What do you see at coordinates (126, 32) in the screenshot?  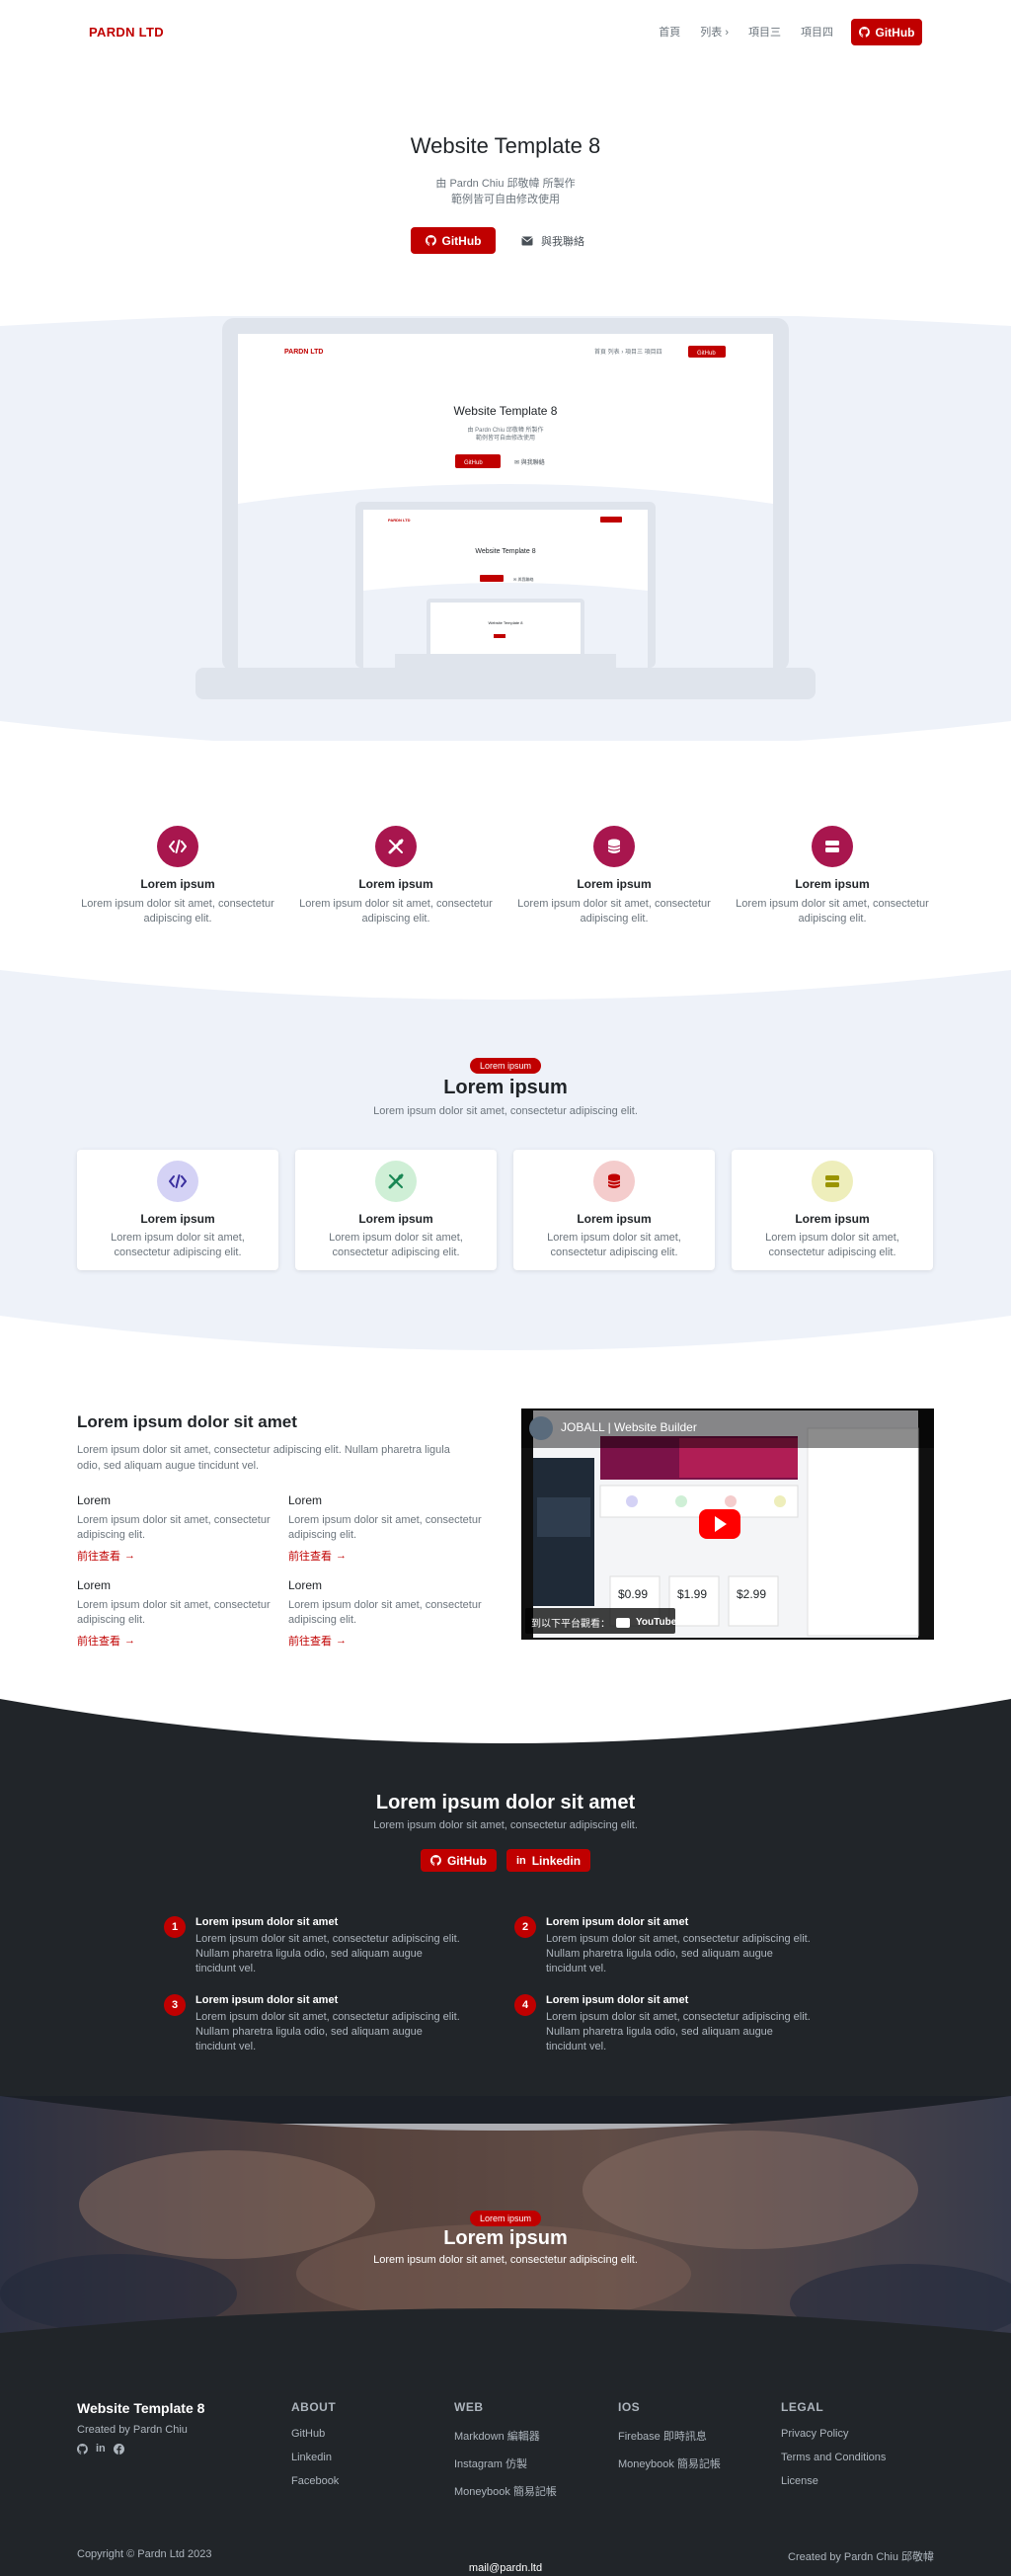 I see `brand-logo: PARDN LTD` at bounding box center [126, 32].